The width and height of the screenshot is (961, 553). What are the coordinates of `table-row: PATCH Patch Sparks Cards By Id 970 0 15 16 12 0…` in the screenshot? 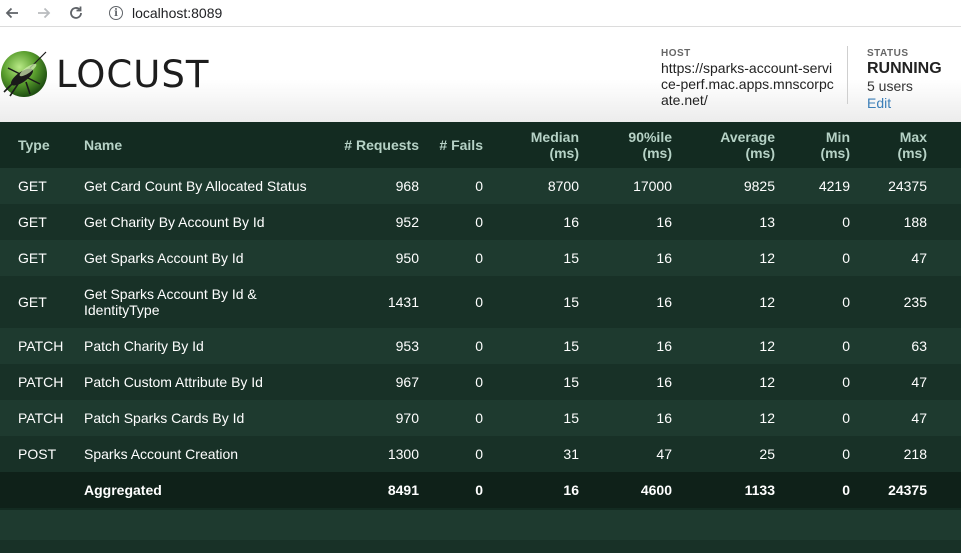 It's located at (480, 418).